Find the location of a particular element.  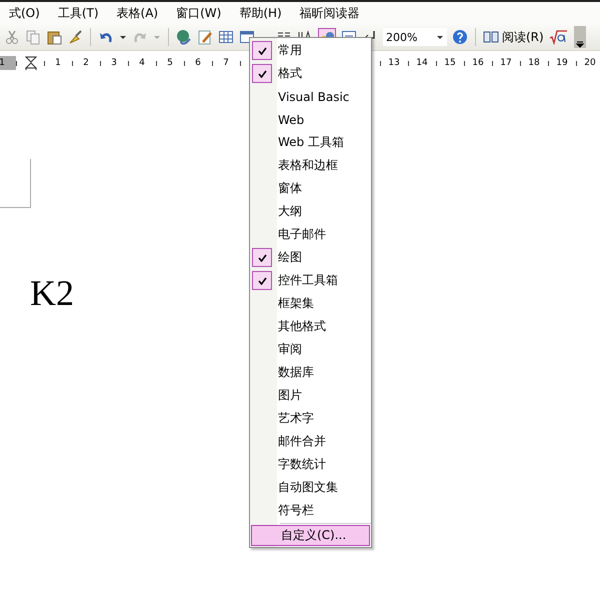

help-icon is located at coordinates (460, 37).